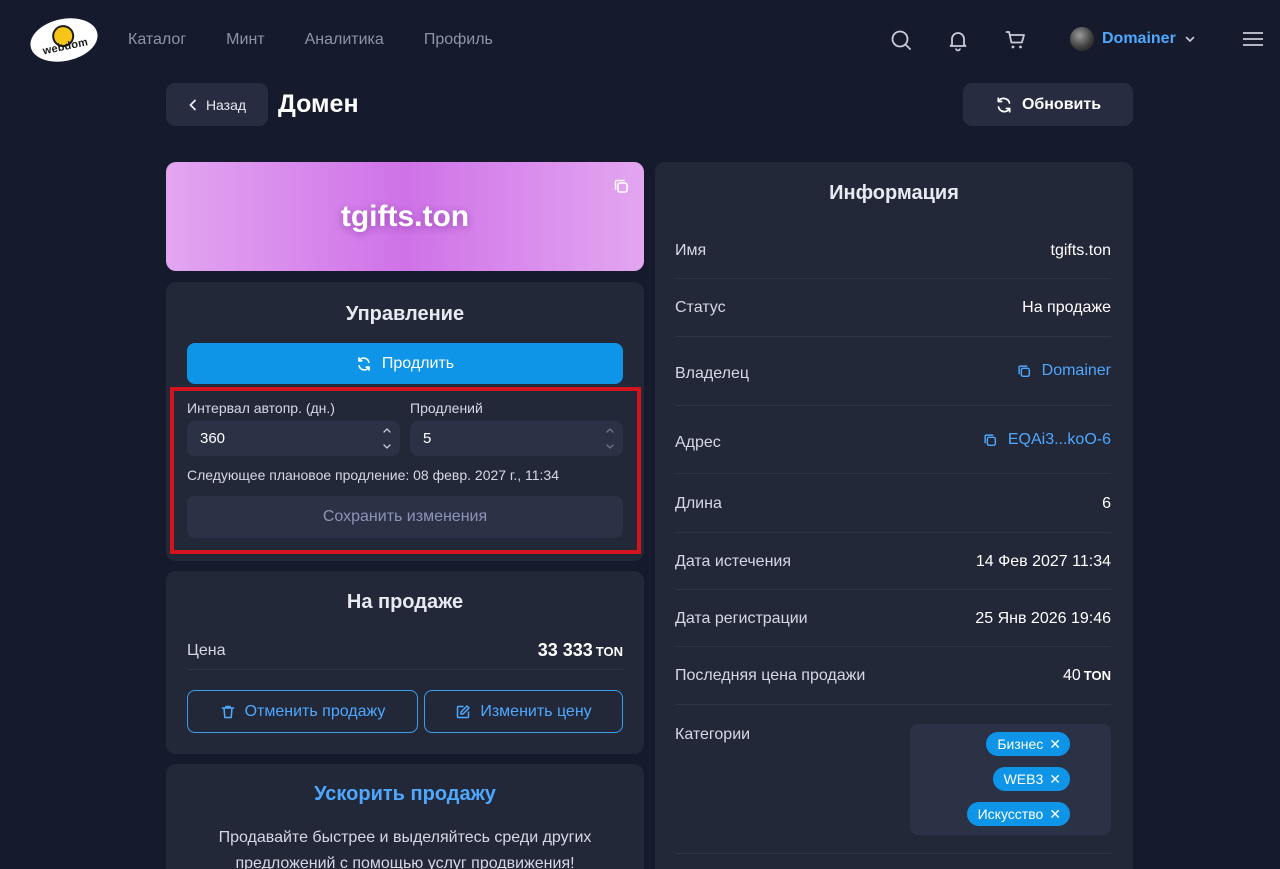 The height and width of the screenshot is (869, 1280). Describe the element at coordinates (712, 373) in the screenshot. I see `info-label: Владелец` at that location.